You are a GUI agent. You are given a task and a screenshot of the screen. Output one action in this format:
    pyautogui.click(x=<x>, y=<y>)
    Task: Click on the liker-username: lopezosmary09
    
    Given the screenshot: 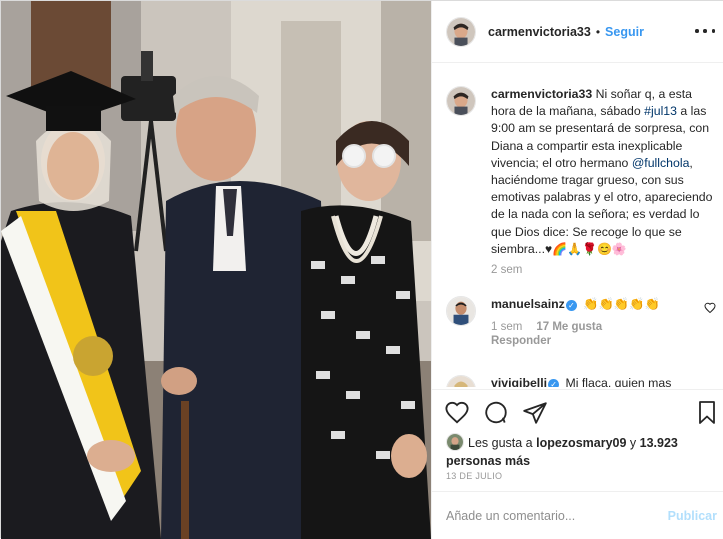 What is the action you would take?
    pyautogui.click(x=581, y=443)
    